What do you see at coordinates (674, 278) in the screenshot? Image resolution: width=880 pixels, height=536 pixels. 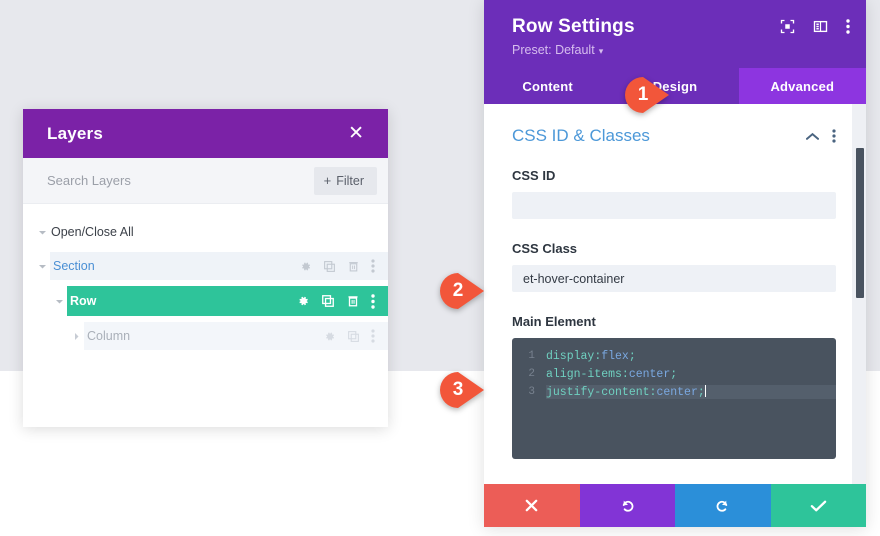 I see `css-class-input` at bounding box center [674, 278].